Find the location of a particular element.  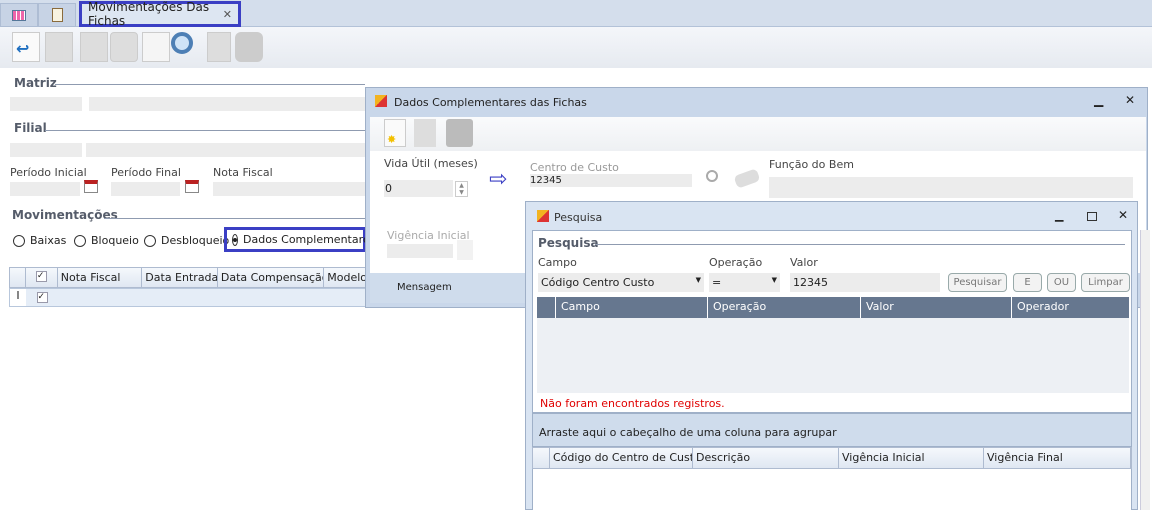

valor-input: 12345 is located at coordinates (865, 282).